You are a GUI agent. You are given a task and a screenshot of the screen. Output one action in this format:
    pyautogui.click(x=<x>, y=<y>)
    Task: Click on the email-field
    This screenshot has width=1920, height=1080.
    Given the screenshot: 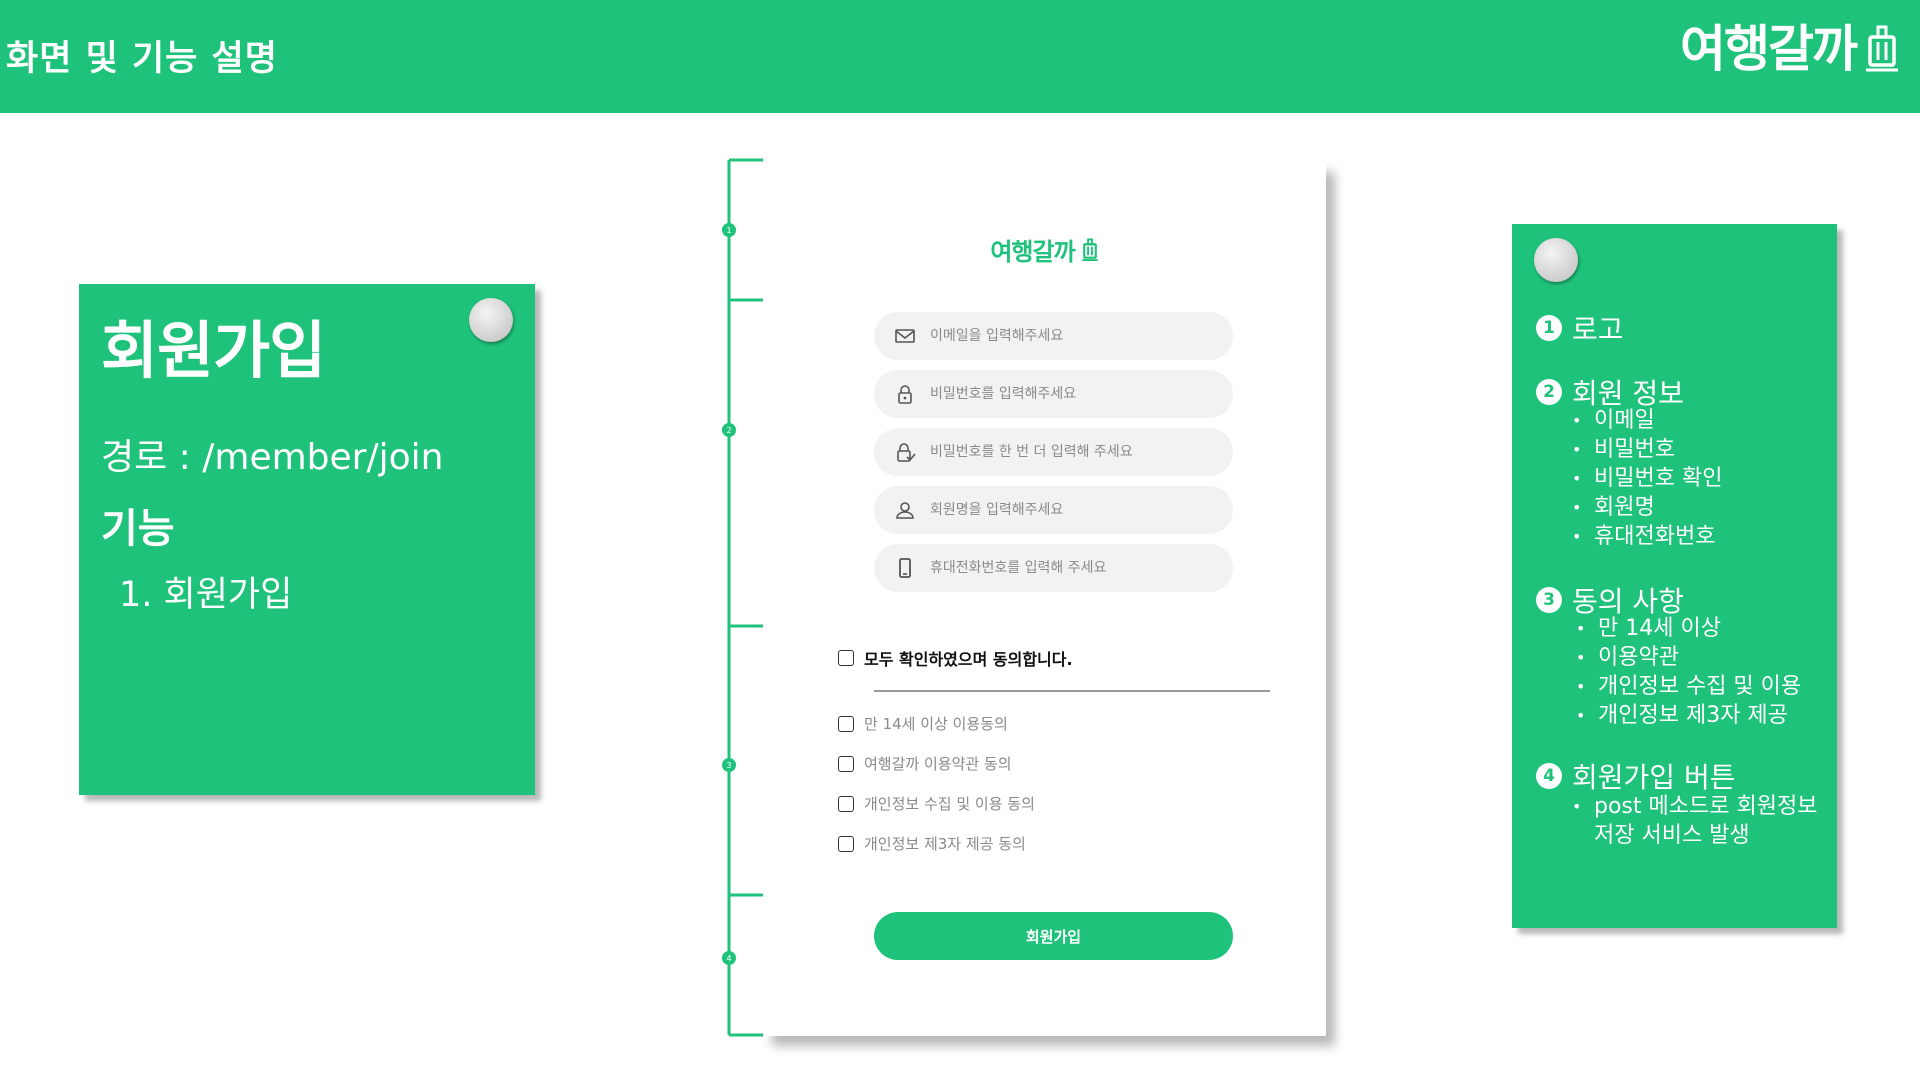 What is the action you would take?
    pyautogui.click(x=1053, y=336)
    